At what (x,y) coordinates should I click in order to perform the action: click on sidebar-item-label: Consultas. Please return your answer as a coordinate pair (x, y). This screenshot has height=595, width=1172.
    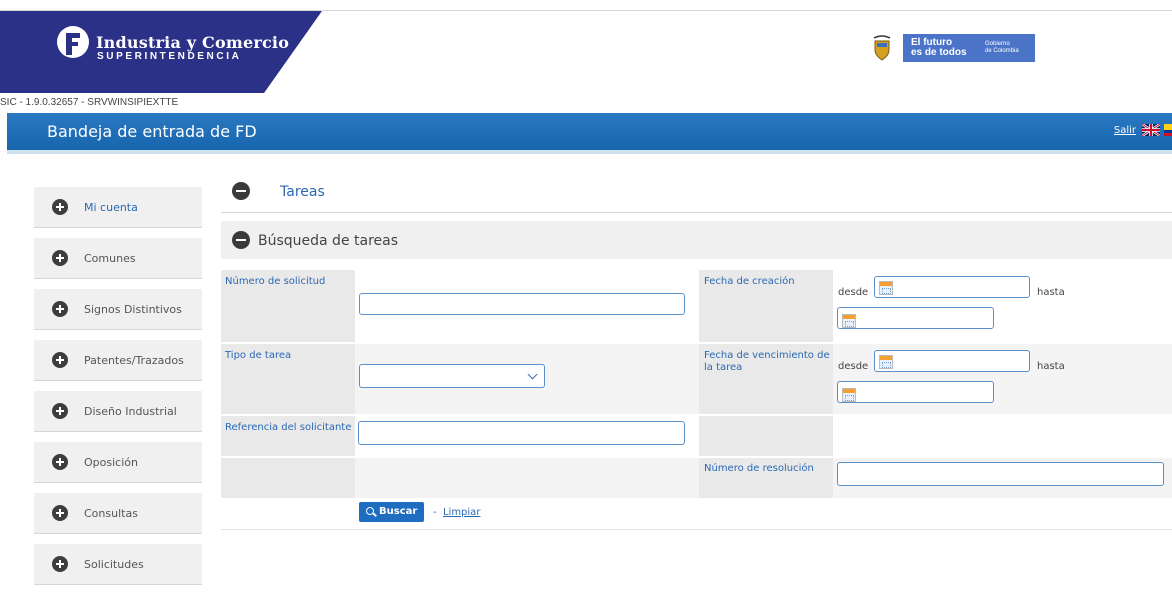
    Looking at the image, I should click on (111, 513).